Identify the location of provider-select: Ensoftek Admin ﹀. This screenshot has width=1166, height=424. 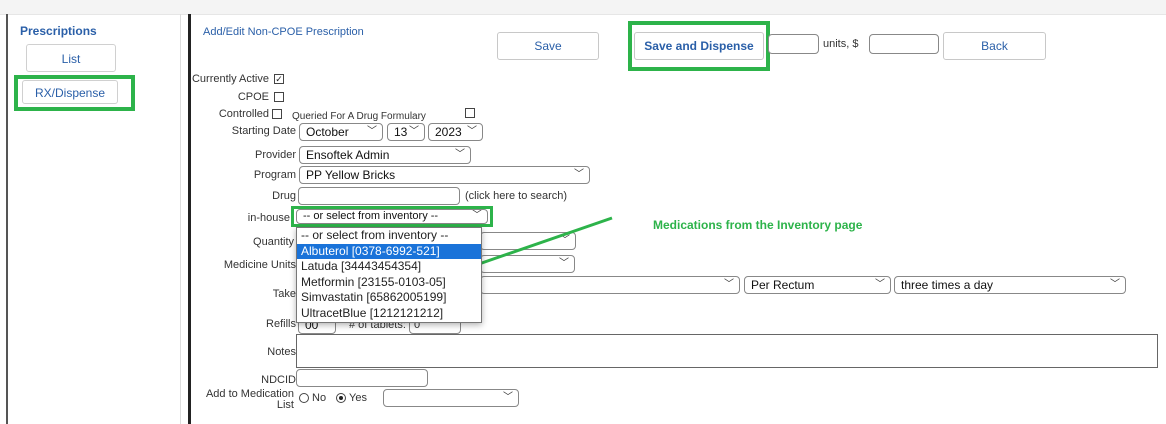
(385, 155).